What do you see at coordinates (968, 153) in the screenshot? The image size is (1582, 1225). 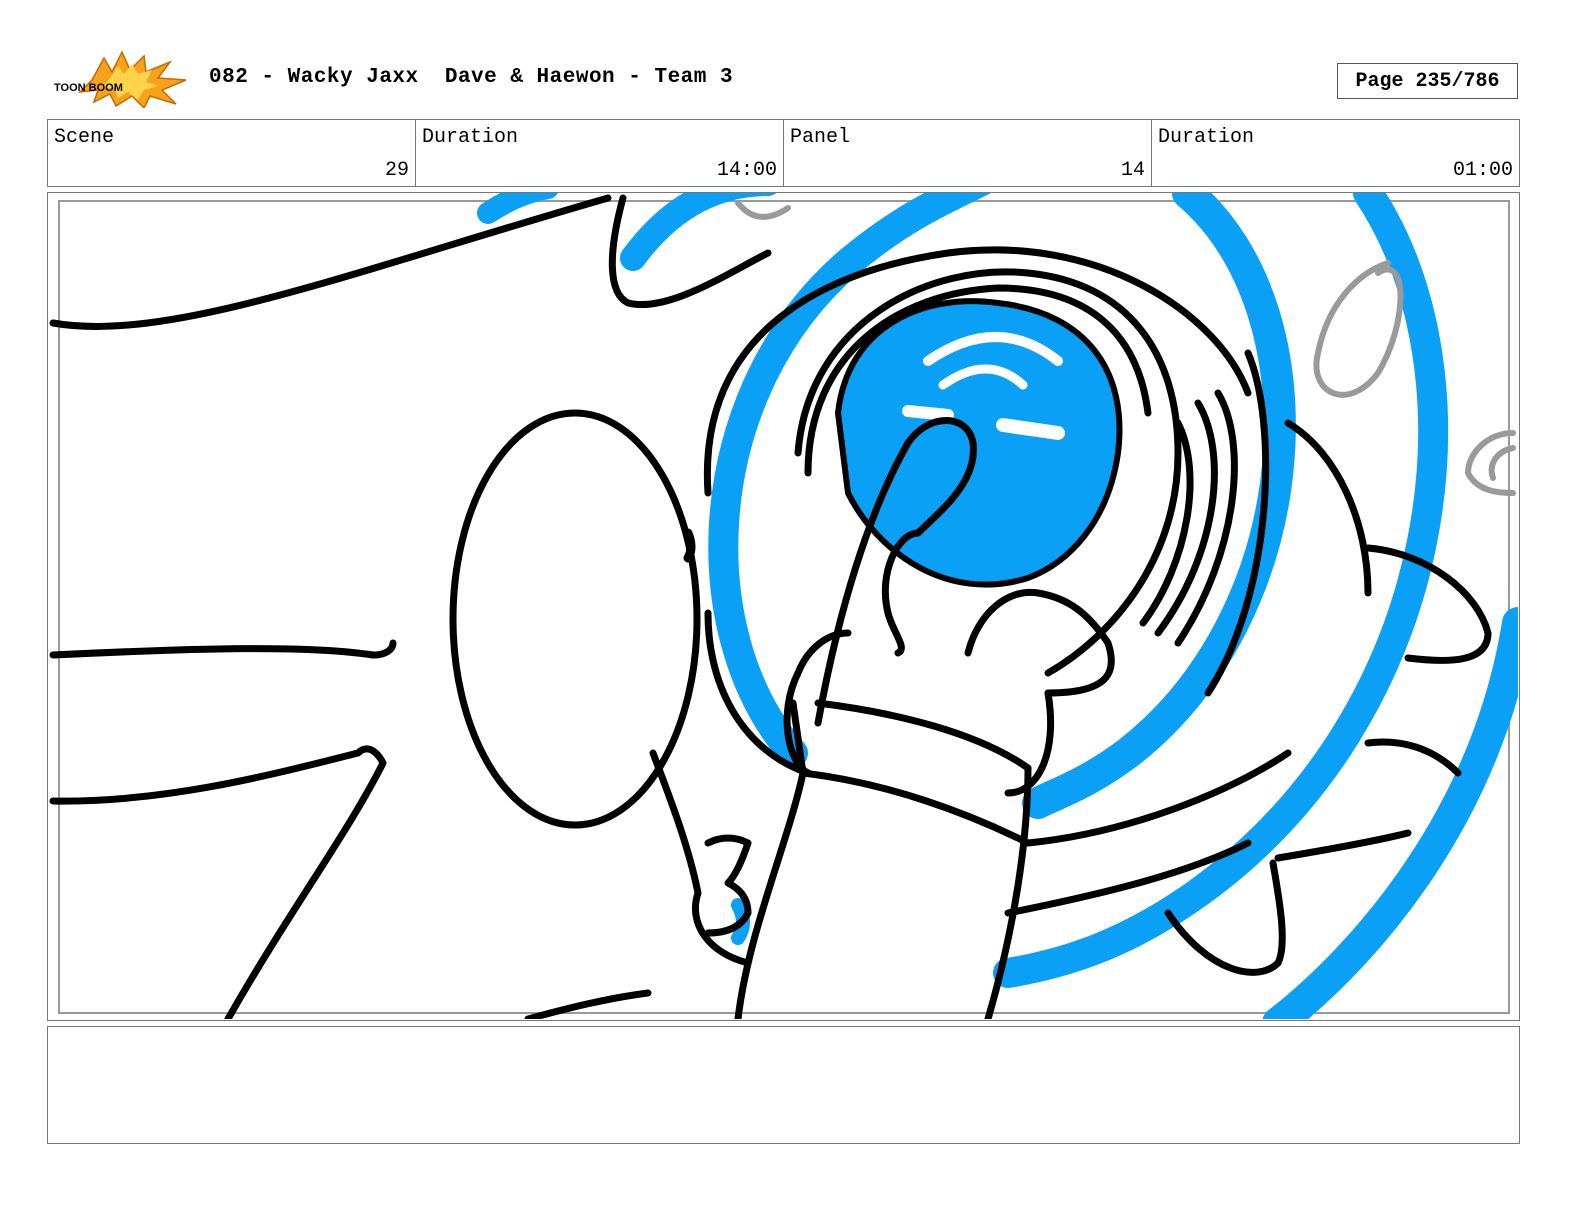 I see `panel-cell: Panel 14` at bounding box center [968, 153].